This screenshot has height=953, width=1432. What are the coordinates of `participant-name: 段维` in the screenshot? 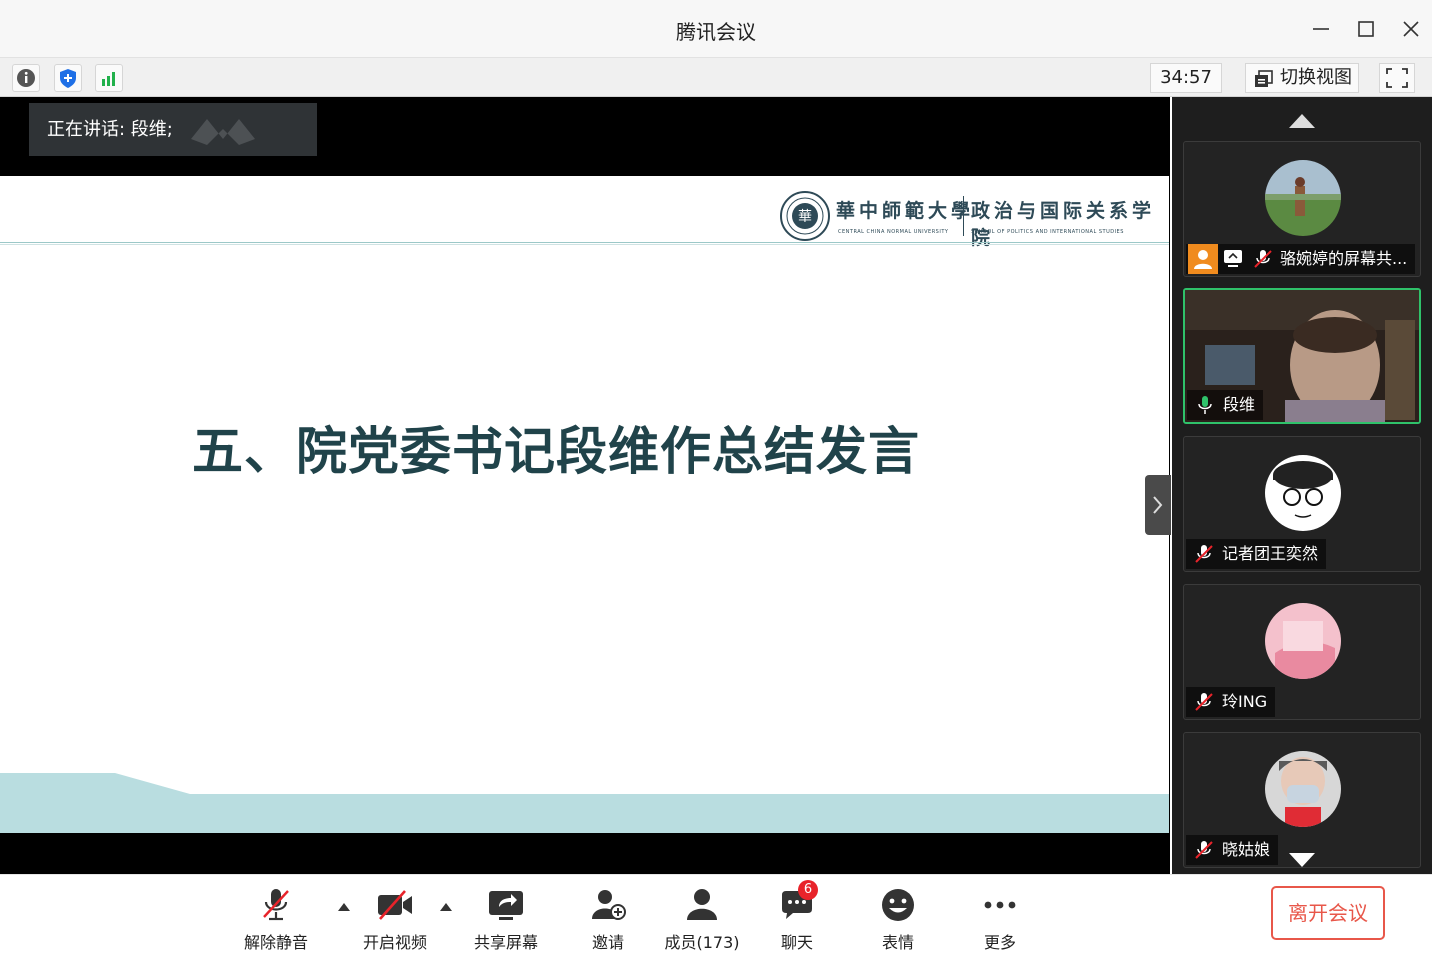 It's located at (1239, 404).